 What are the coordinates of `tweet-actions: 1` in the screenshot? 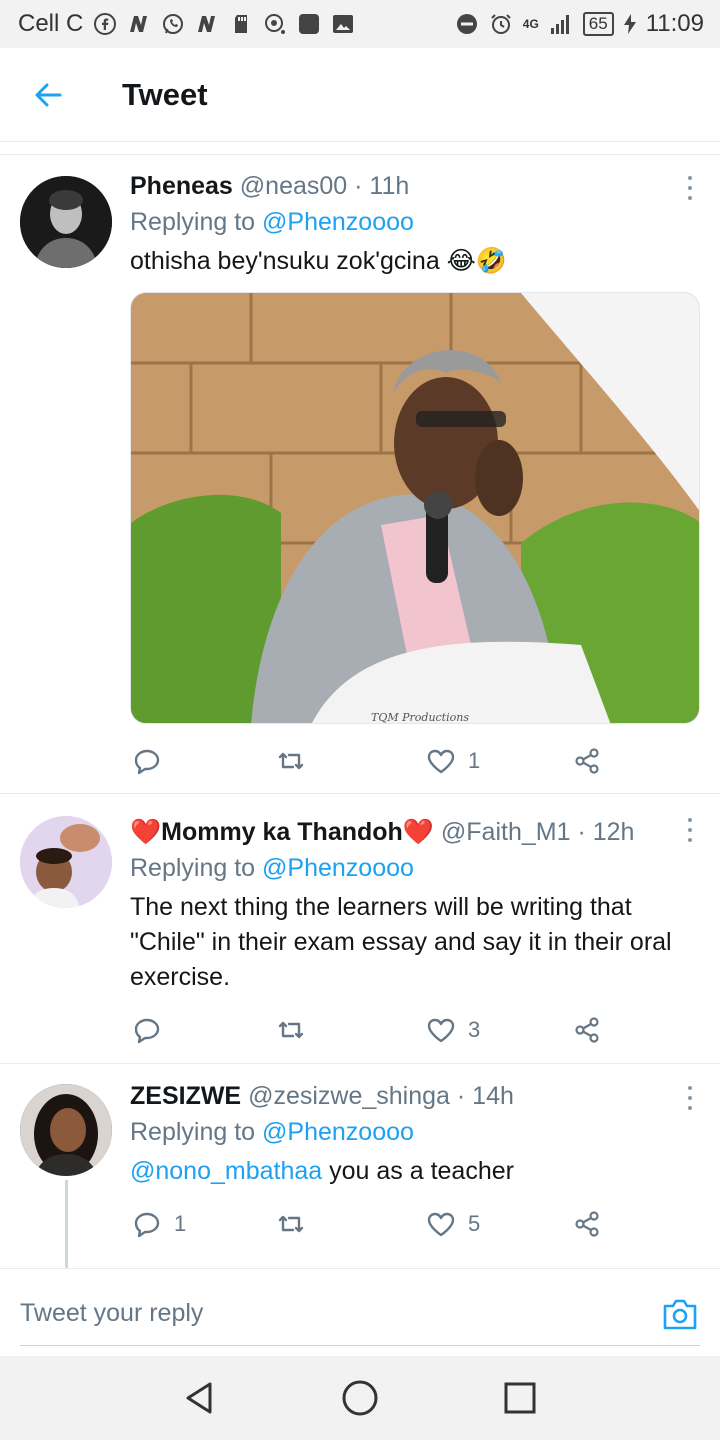 It's located at (370, 761).